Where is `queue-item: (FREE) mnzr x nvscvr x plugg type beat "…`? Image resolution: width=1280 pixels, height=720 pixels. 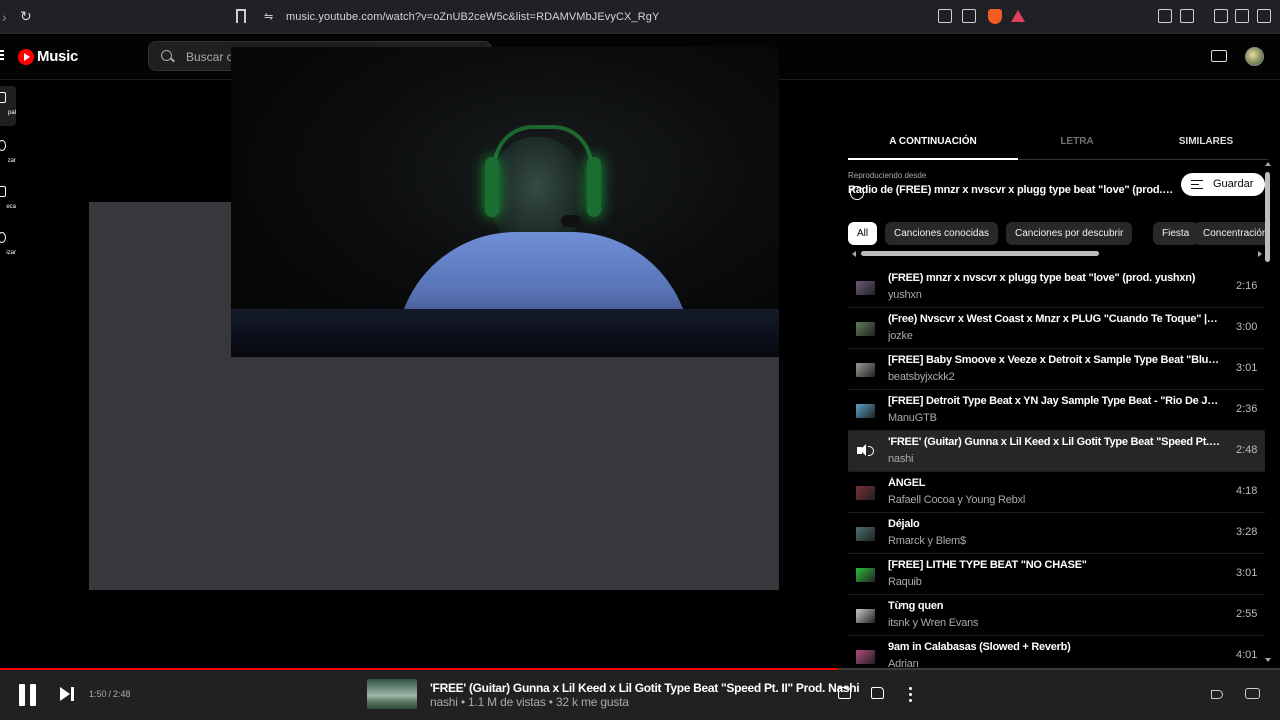 queue-item: (FREE) mnzr x nvscvr x plugg type beat "… is located at coordinates (1056, 287).